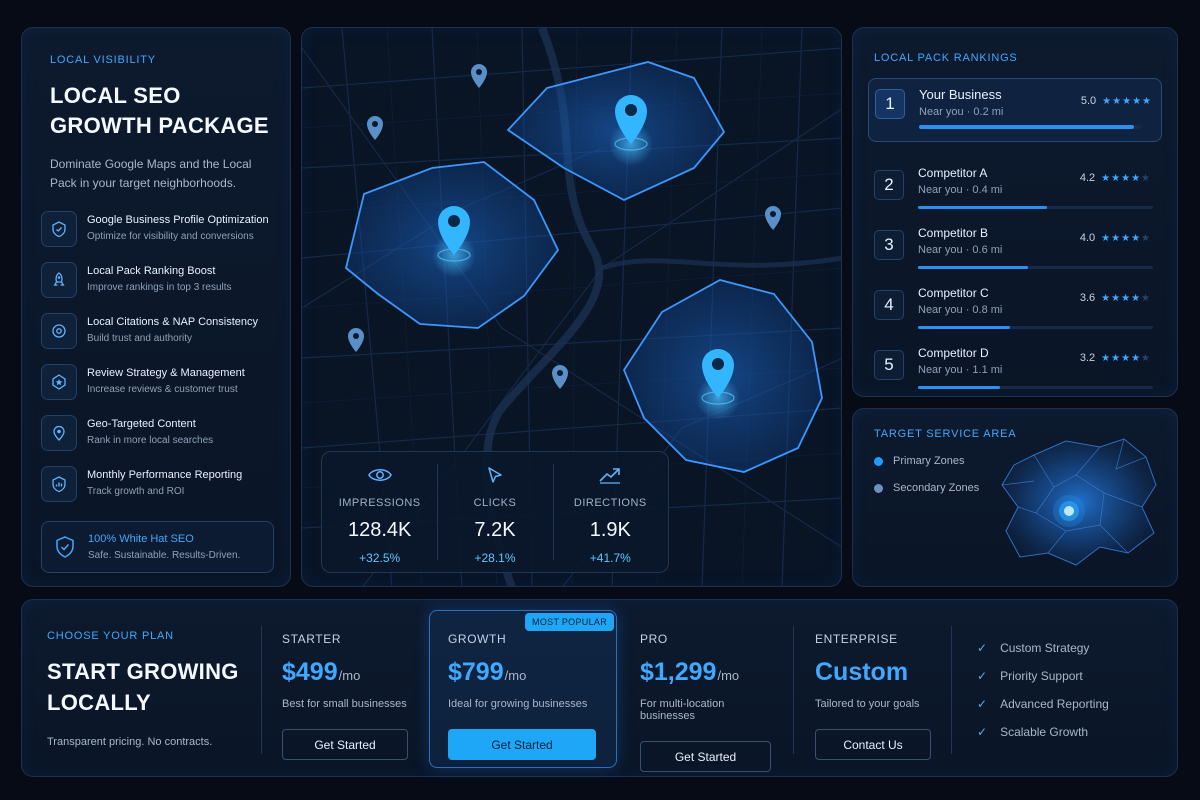 The height and width of the screenshot is (800, 1200). I want to click on feature-desc: Optimize for visibility and conversions, so click(170, 236).